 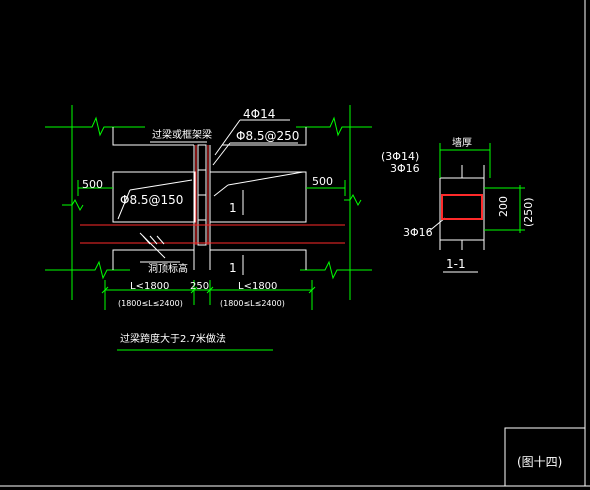 What do you see at coordinates (257, 286) in the screenshot?
I see `span-right-label: L<1800` at bounding box center [257, 286].